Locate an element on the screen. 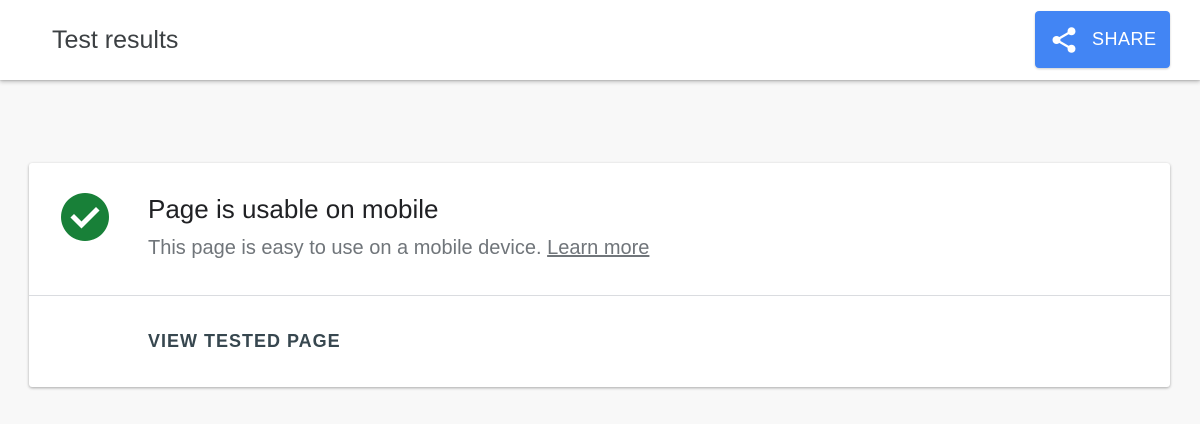 This screenshot has width=1200, height=424. share-button-label: SHARE is located at coordinates (1124, 39).